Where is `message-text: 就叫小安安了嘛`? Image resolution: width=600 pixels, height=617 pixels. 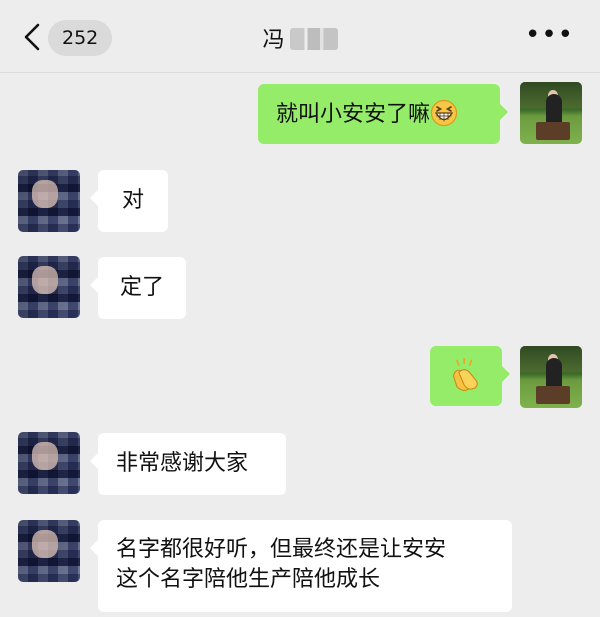
message-text: 就叫小安安了嘛 is located at coordinates (353, 114).